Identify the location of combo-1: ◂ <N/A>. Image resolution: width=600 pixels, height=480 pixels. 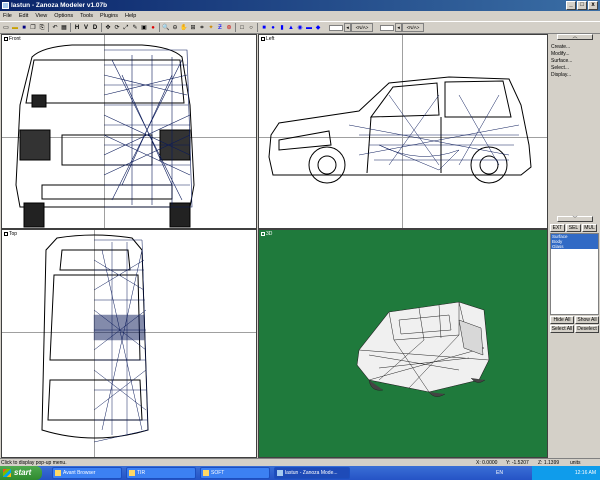
(351, 27).